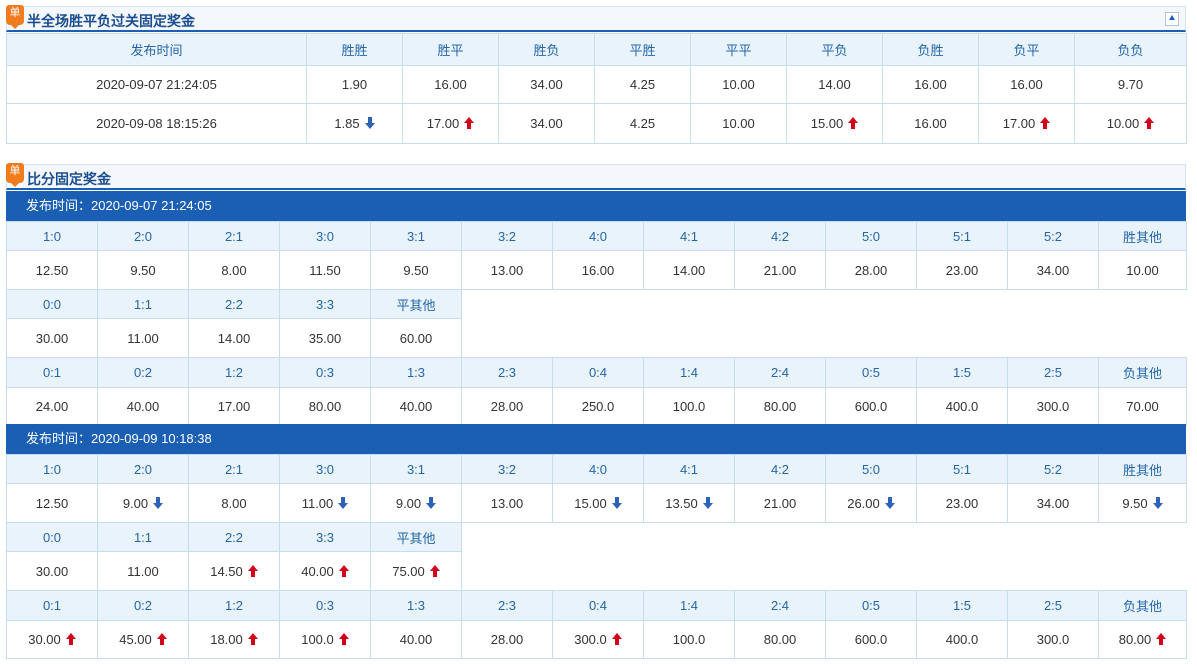  I want to click on odds-cell: 24.00, so click(52, 406).